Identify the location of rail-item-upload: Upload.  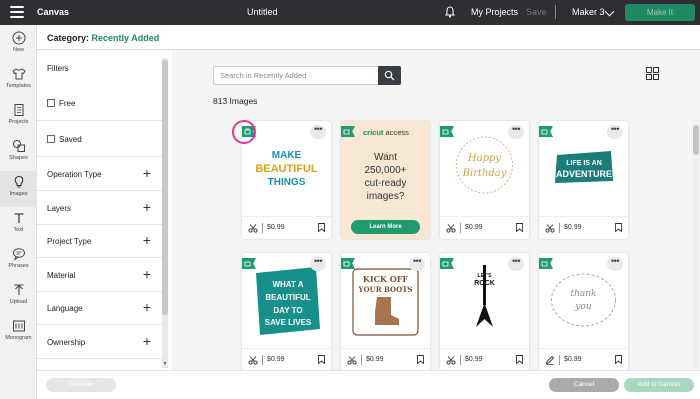
(18, 297).